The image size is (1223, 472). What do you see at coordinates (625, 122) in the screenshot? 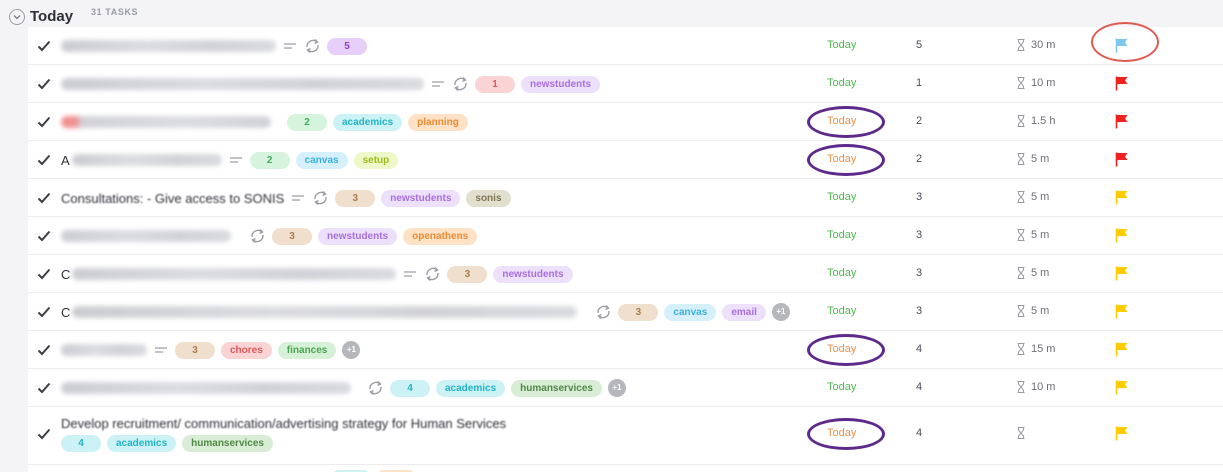
I see `task-row: 2 academics planning Today 2 1.5 h` at bounding box center [625, 122].